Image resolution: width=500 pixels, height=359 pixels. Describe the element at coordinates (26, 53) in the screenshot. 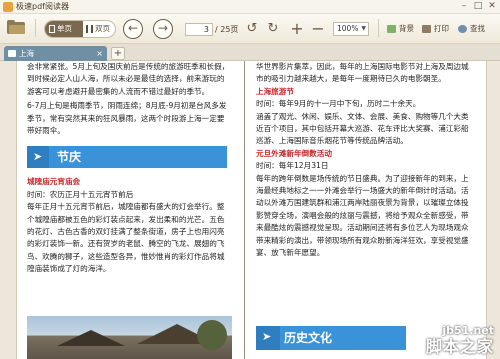

I see `tab-label: 上海` at that location.